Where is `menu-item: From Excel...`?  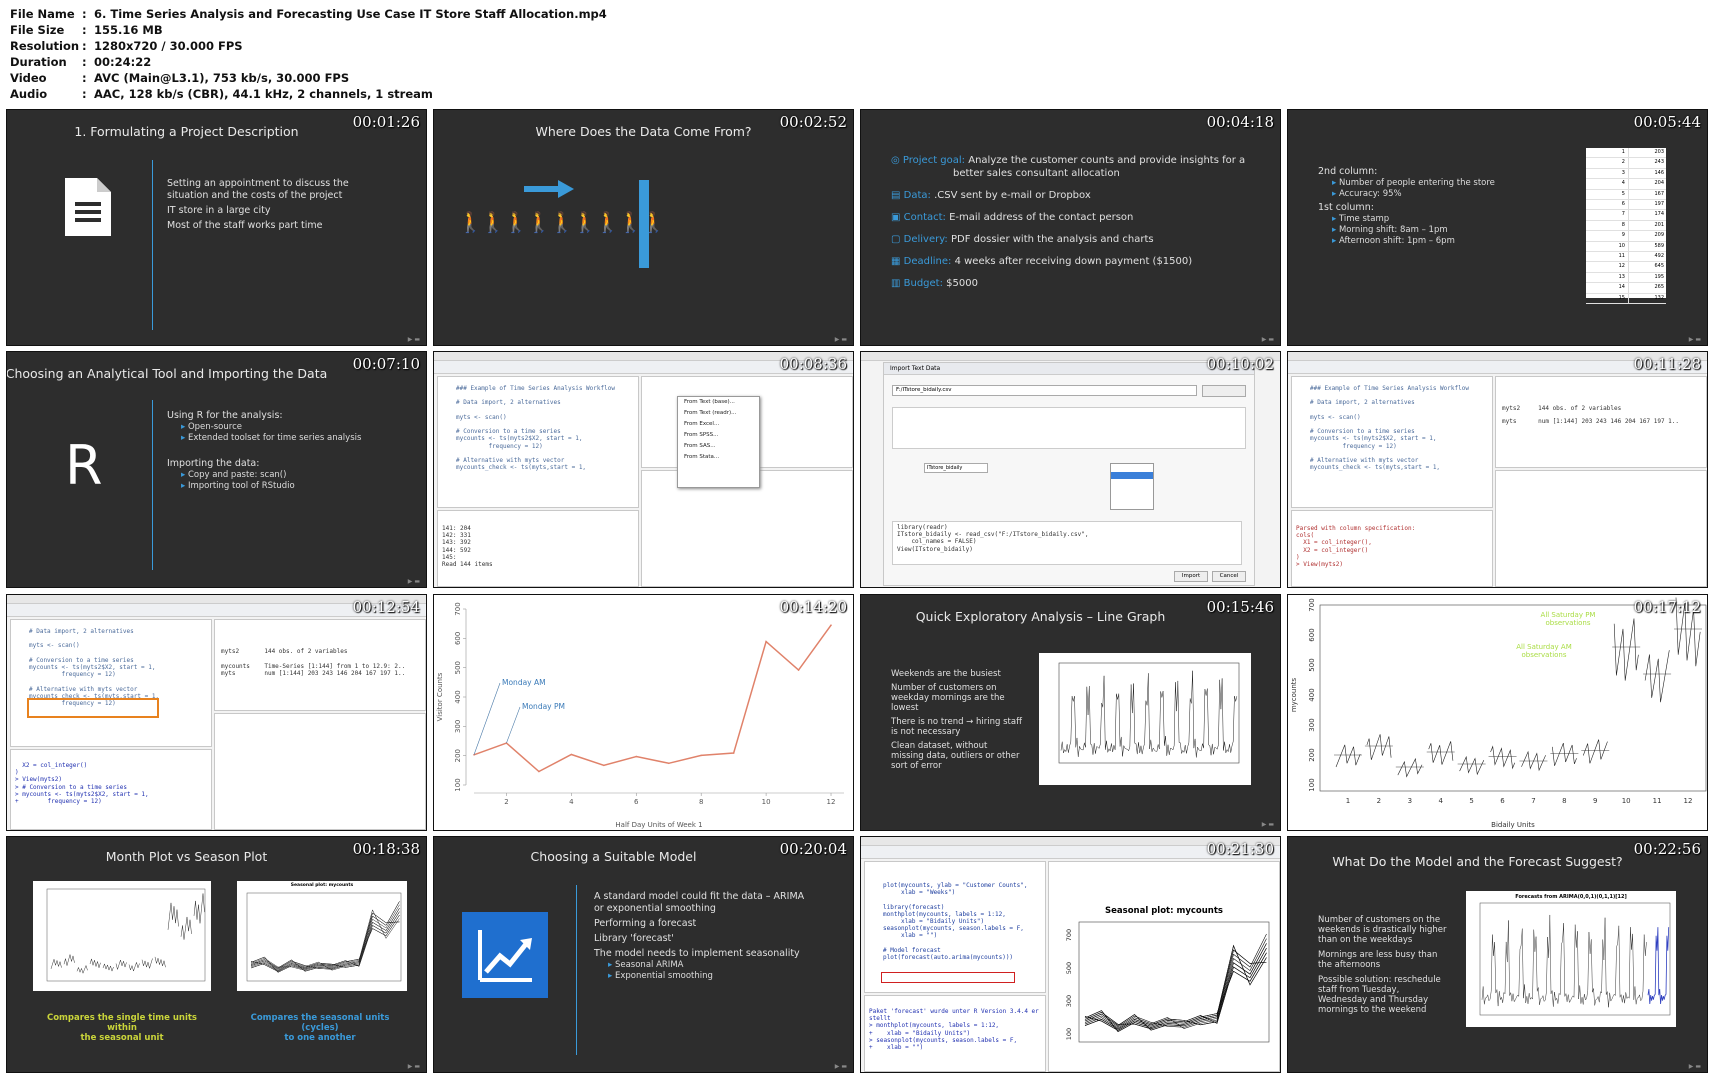 menu-item: From Excel... is located at coordinates (721, 424).